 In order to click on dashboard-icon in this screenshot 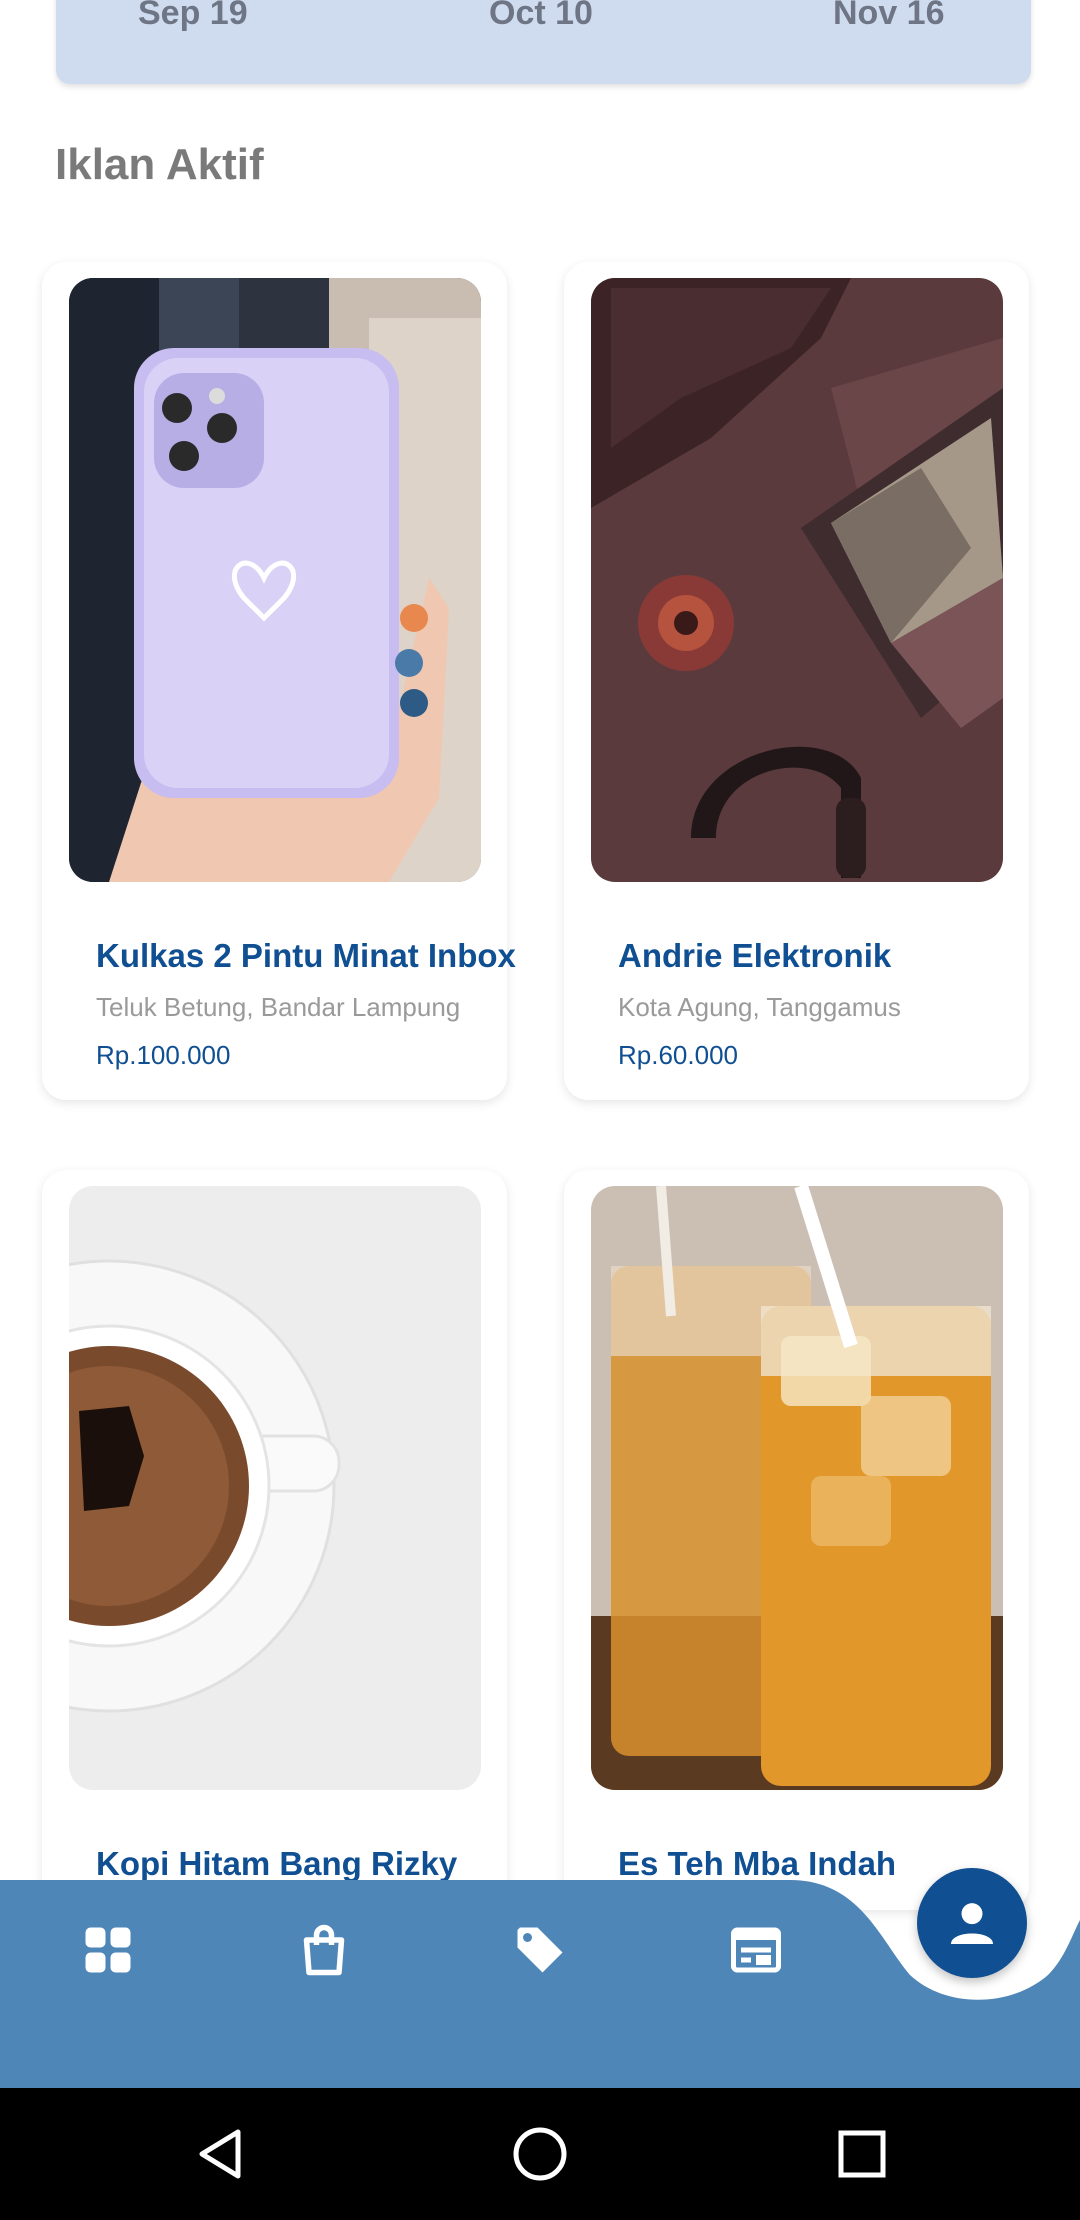, I will do `click(108, 1950)`.